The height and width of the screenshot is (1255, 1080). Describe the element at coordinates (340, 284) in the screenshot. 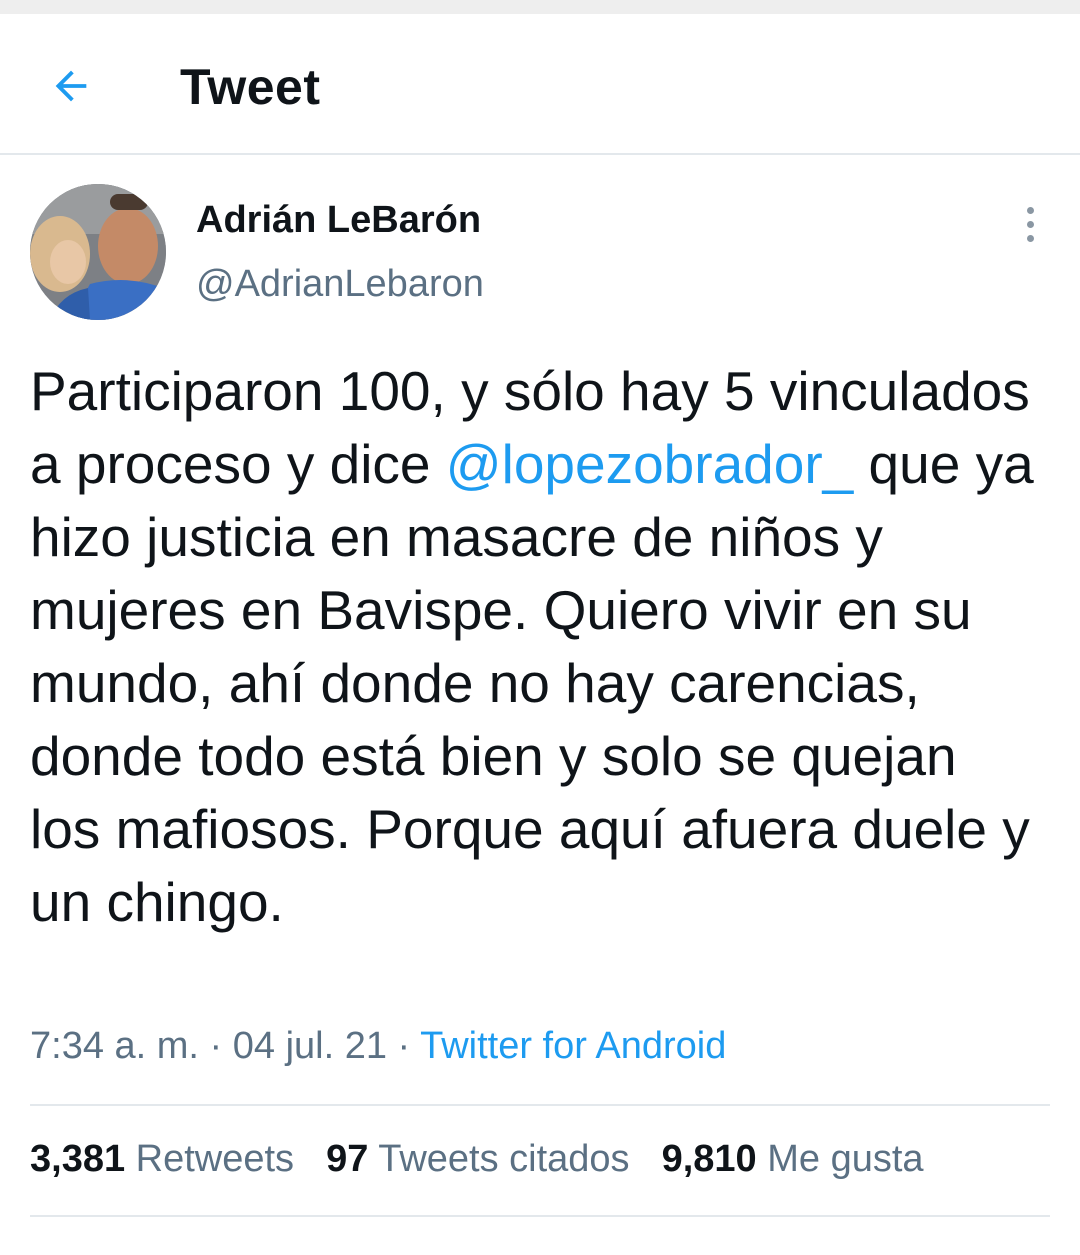

I see `author-handle: @AdrianLebaron` at that location.